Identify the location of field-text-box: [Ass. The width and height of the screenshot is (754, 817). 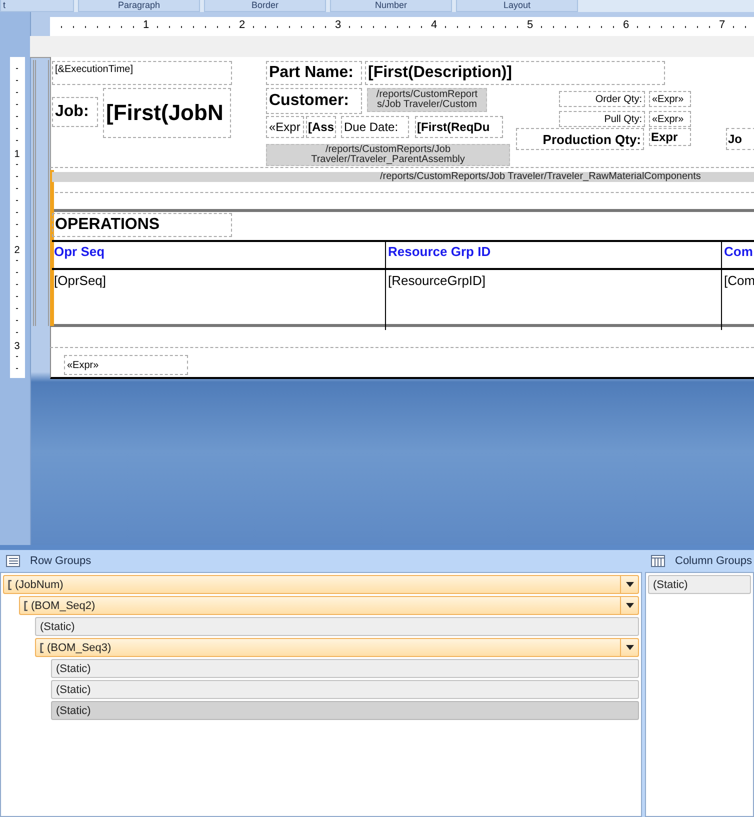
(321, 127).